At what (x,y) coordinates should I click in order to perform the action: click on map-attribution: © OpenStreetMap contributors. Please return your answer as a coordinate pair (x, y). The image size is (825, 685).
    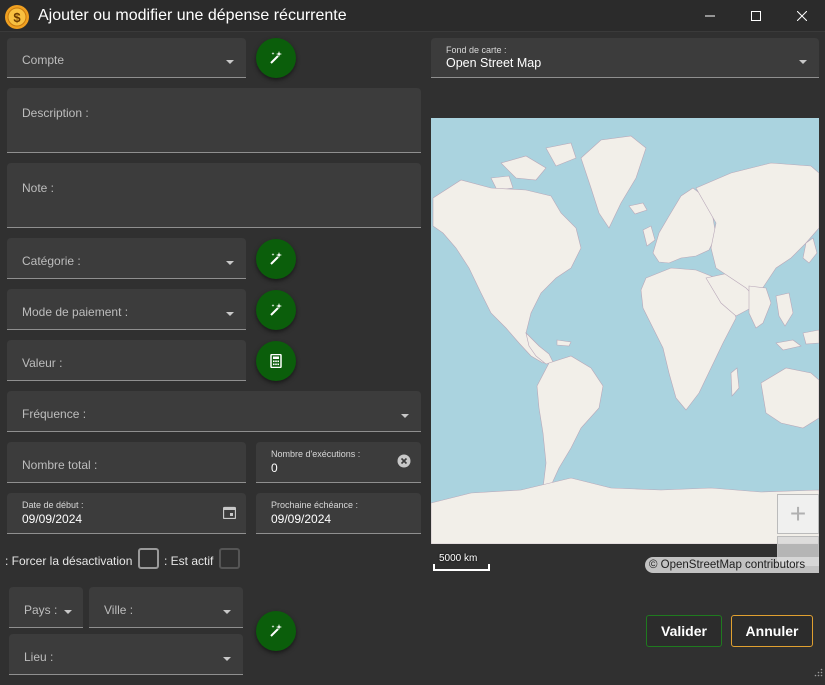
    Looking at the image, I should click on (732, 565).